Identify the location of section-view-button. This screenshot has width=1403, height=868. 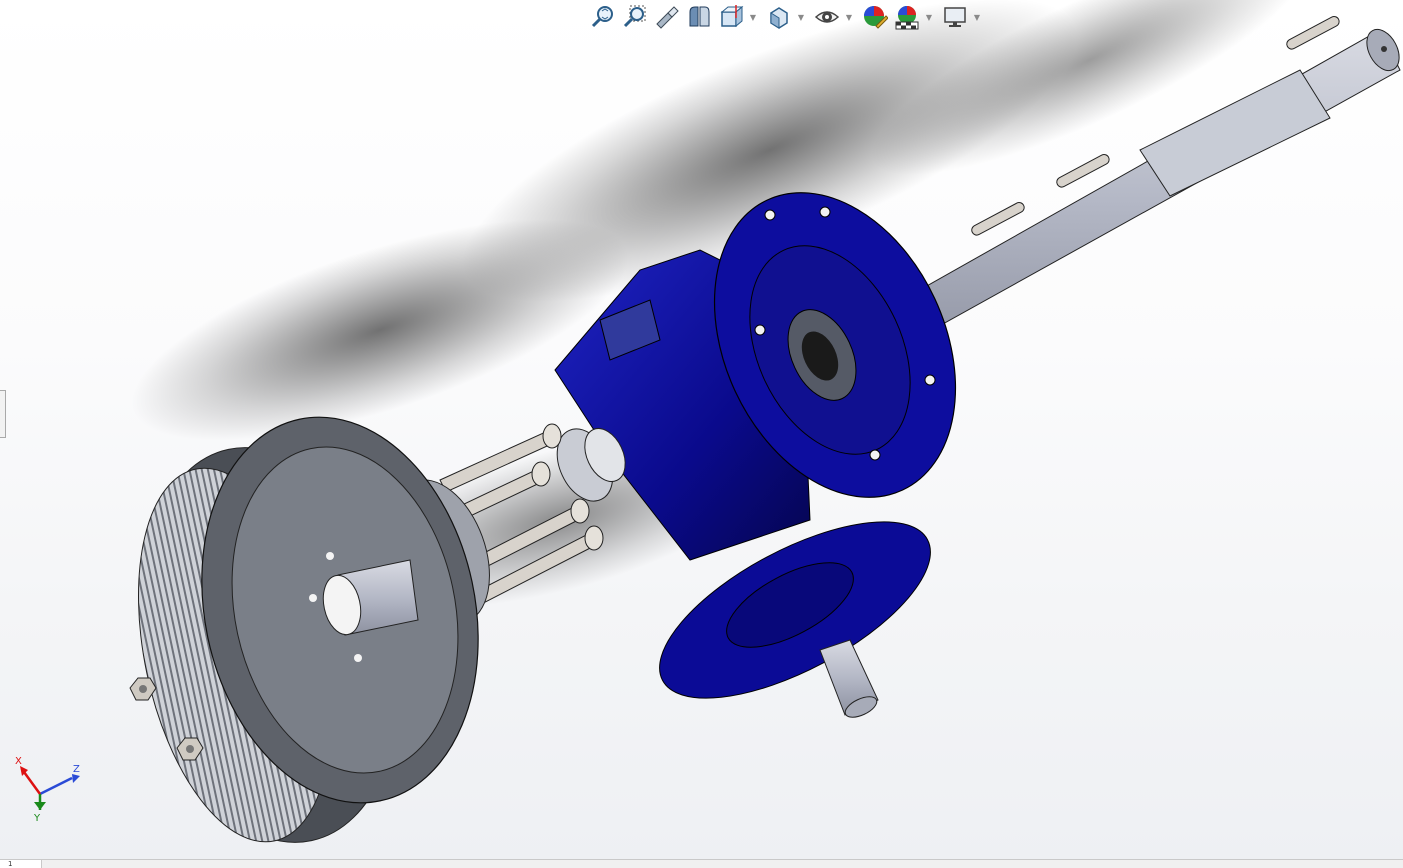
(699, 17).